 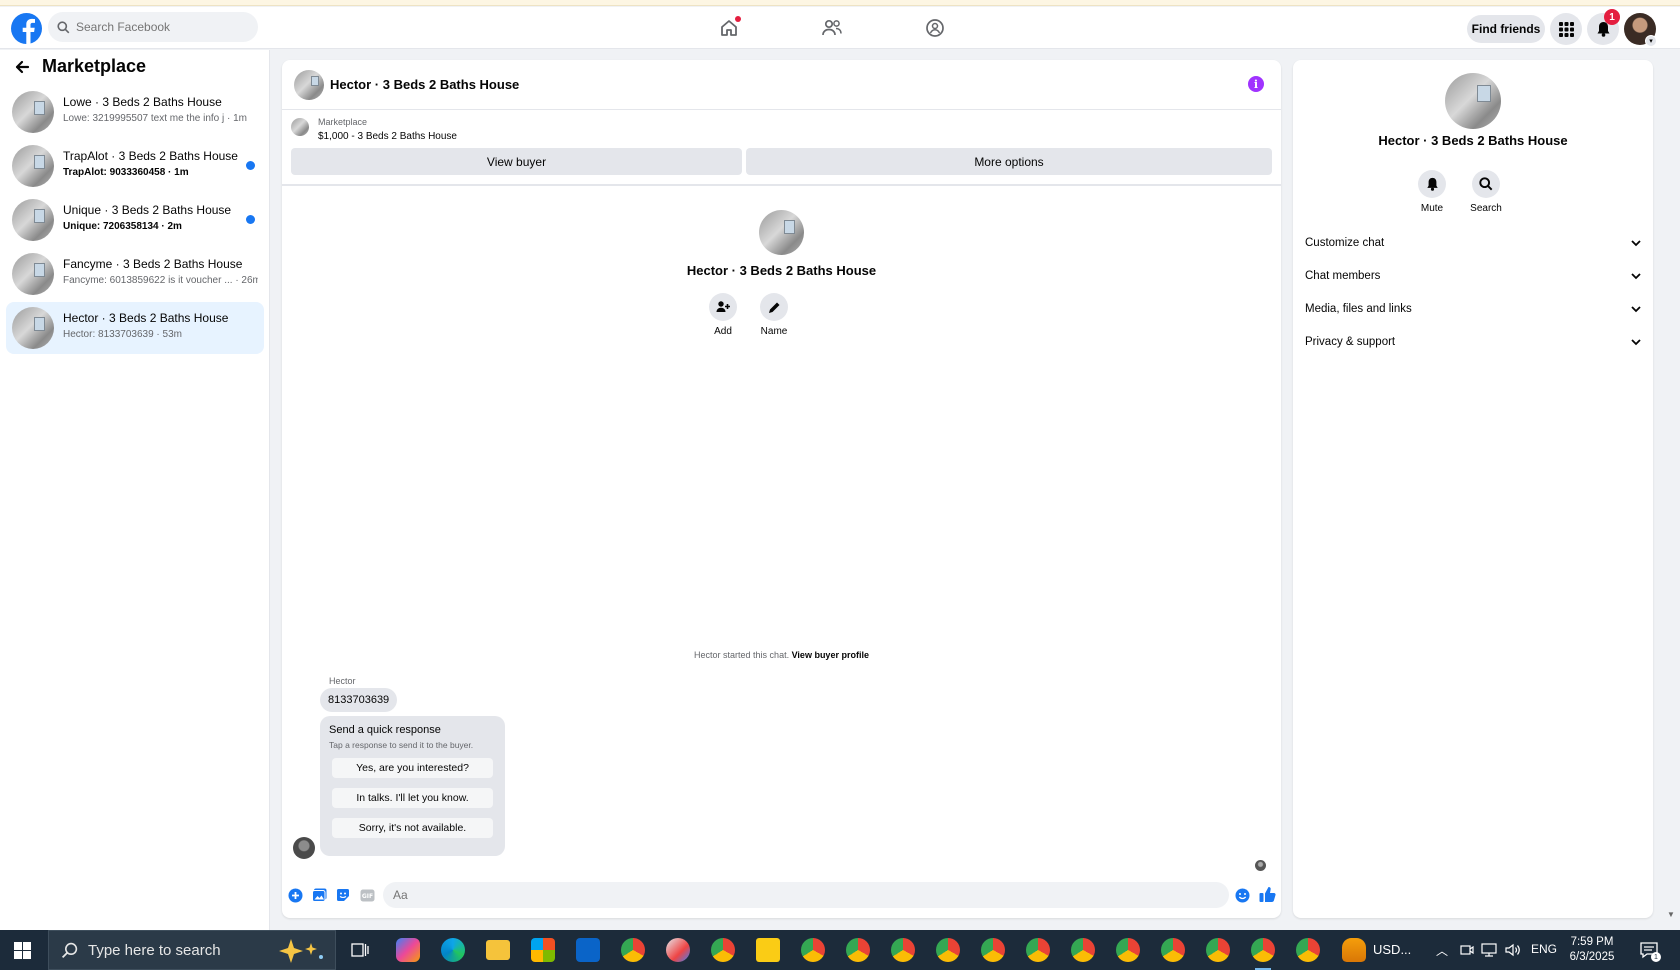 What do you see at coordinates (1242, 895) in the screenshot?
I see `emoji-icon` at bounding box center [1242, 895].